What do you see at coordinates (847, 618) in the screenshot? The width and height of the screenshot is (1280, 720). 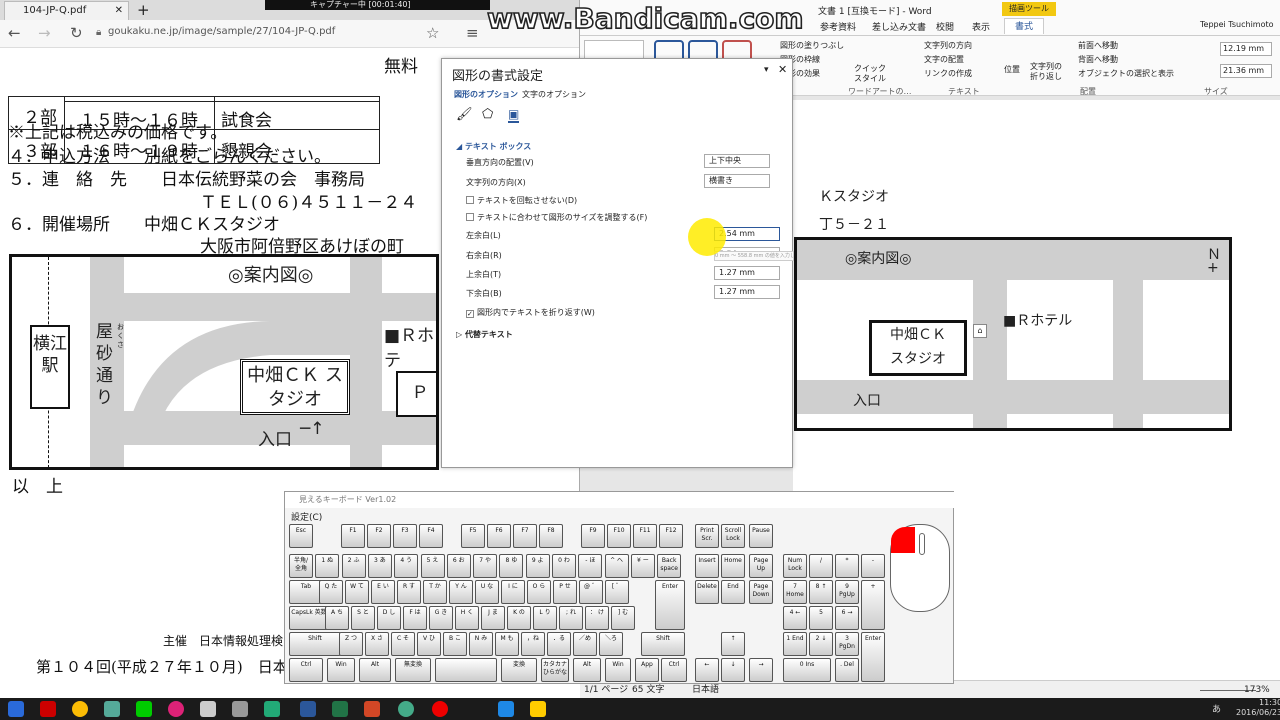 I see `key: 6 →` at bounding box center [847, 618].